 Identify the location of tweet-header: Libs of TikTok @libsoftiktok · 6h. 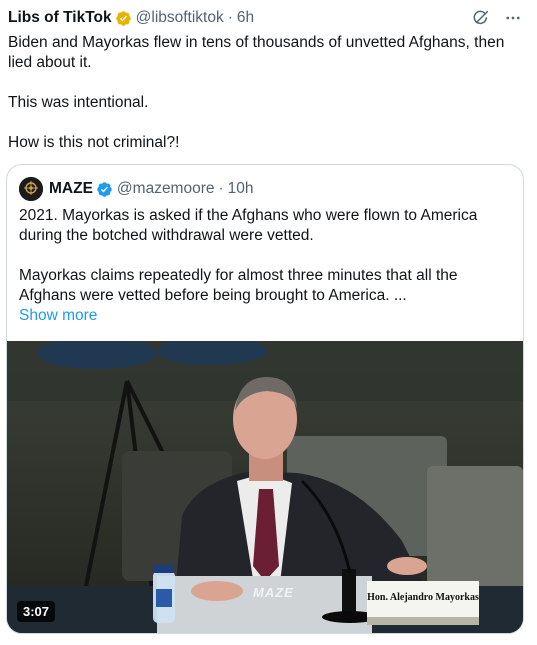
(131, 18).